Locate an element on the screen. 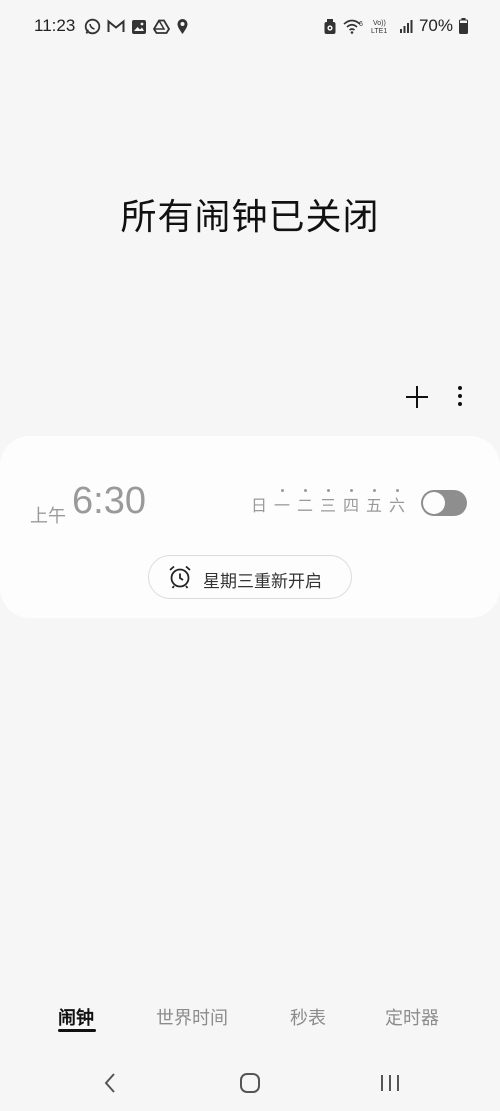  alarm-toggle is located at coordinates (444, 503).